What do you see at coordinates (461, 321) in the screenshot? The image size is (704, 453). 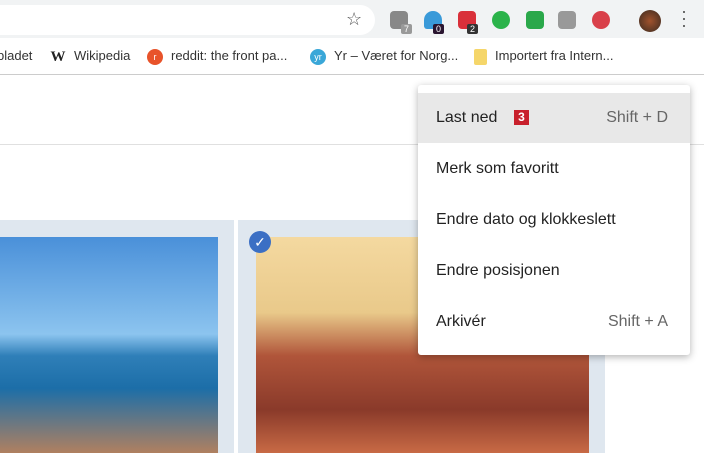 I see `menu-label: Arkivér` at bounding box center [461, 321].